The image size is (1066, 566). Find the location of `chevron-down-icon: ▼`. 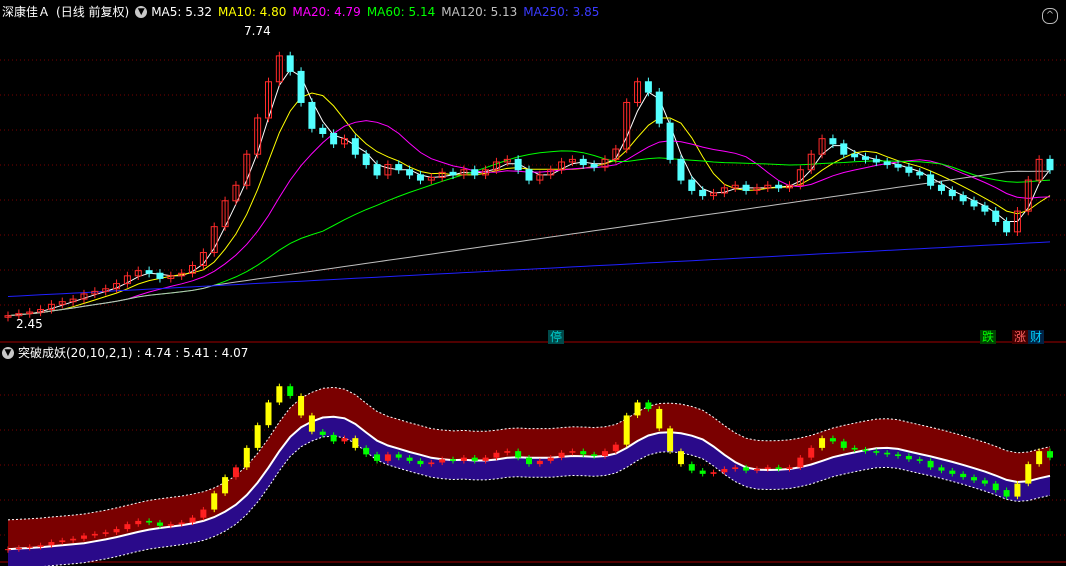

chevron-down-icon: ▼ is located at coordinates (8, 353).